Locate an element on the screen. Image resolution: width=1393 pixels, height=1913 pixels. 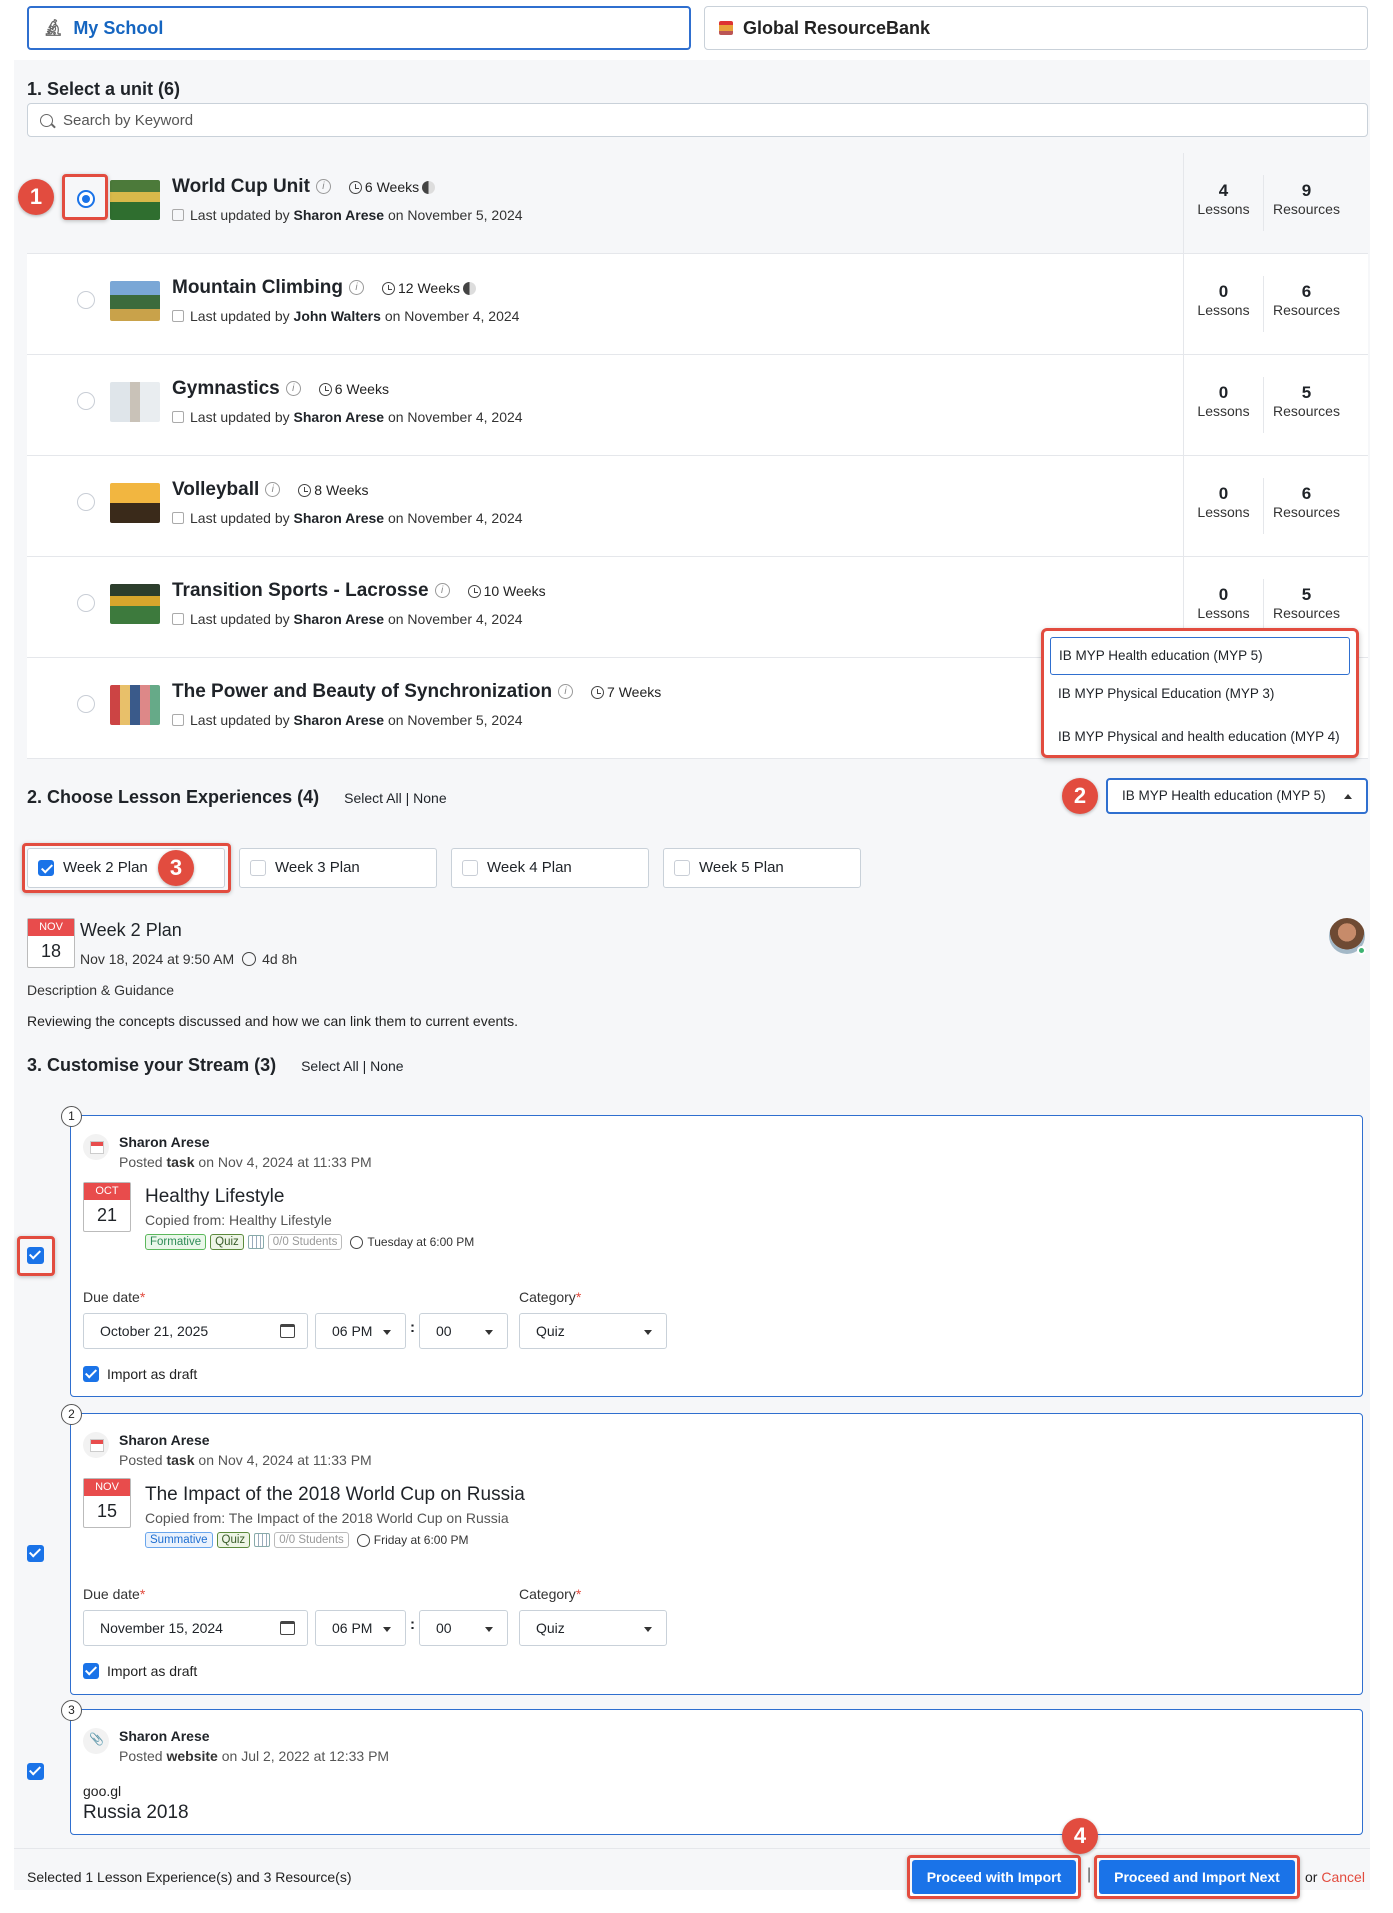
unit-weeks: 10 Weeks is located at coordinates (514, 590).